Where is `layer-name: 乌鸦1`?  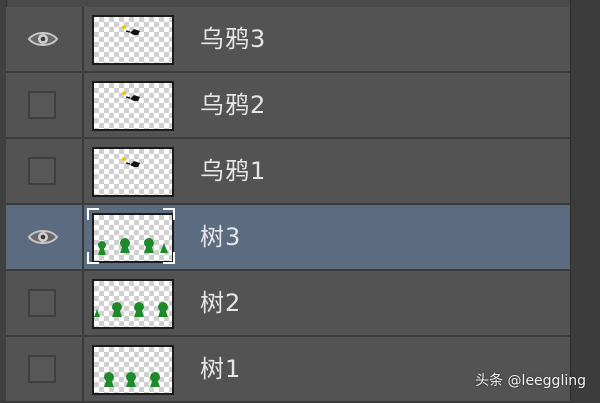 layer-name: 乌鸦1 is located at coordinates (233, 171).